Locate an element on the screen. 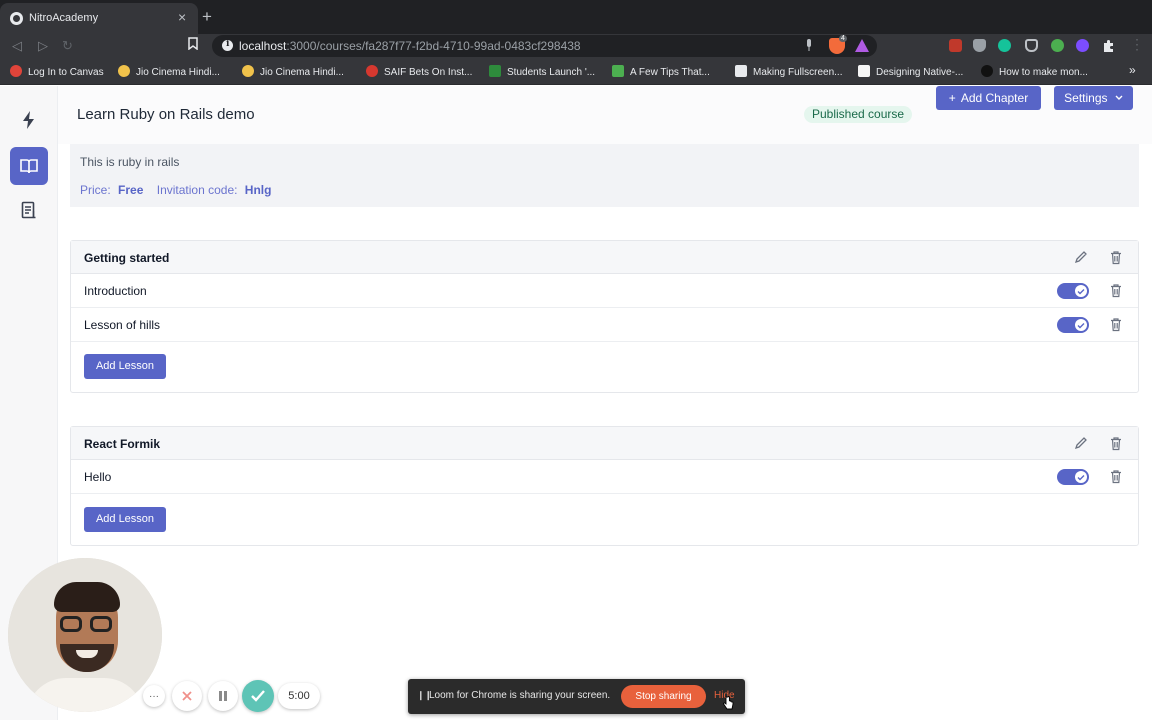 Image resolution: width=1152 pixels, height=720 pixels. extension-colorpicker-icon is located at coordinates (1057, 45).